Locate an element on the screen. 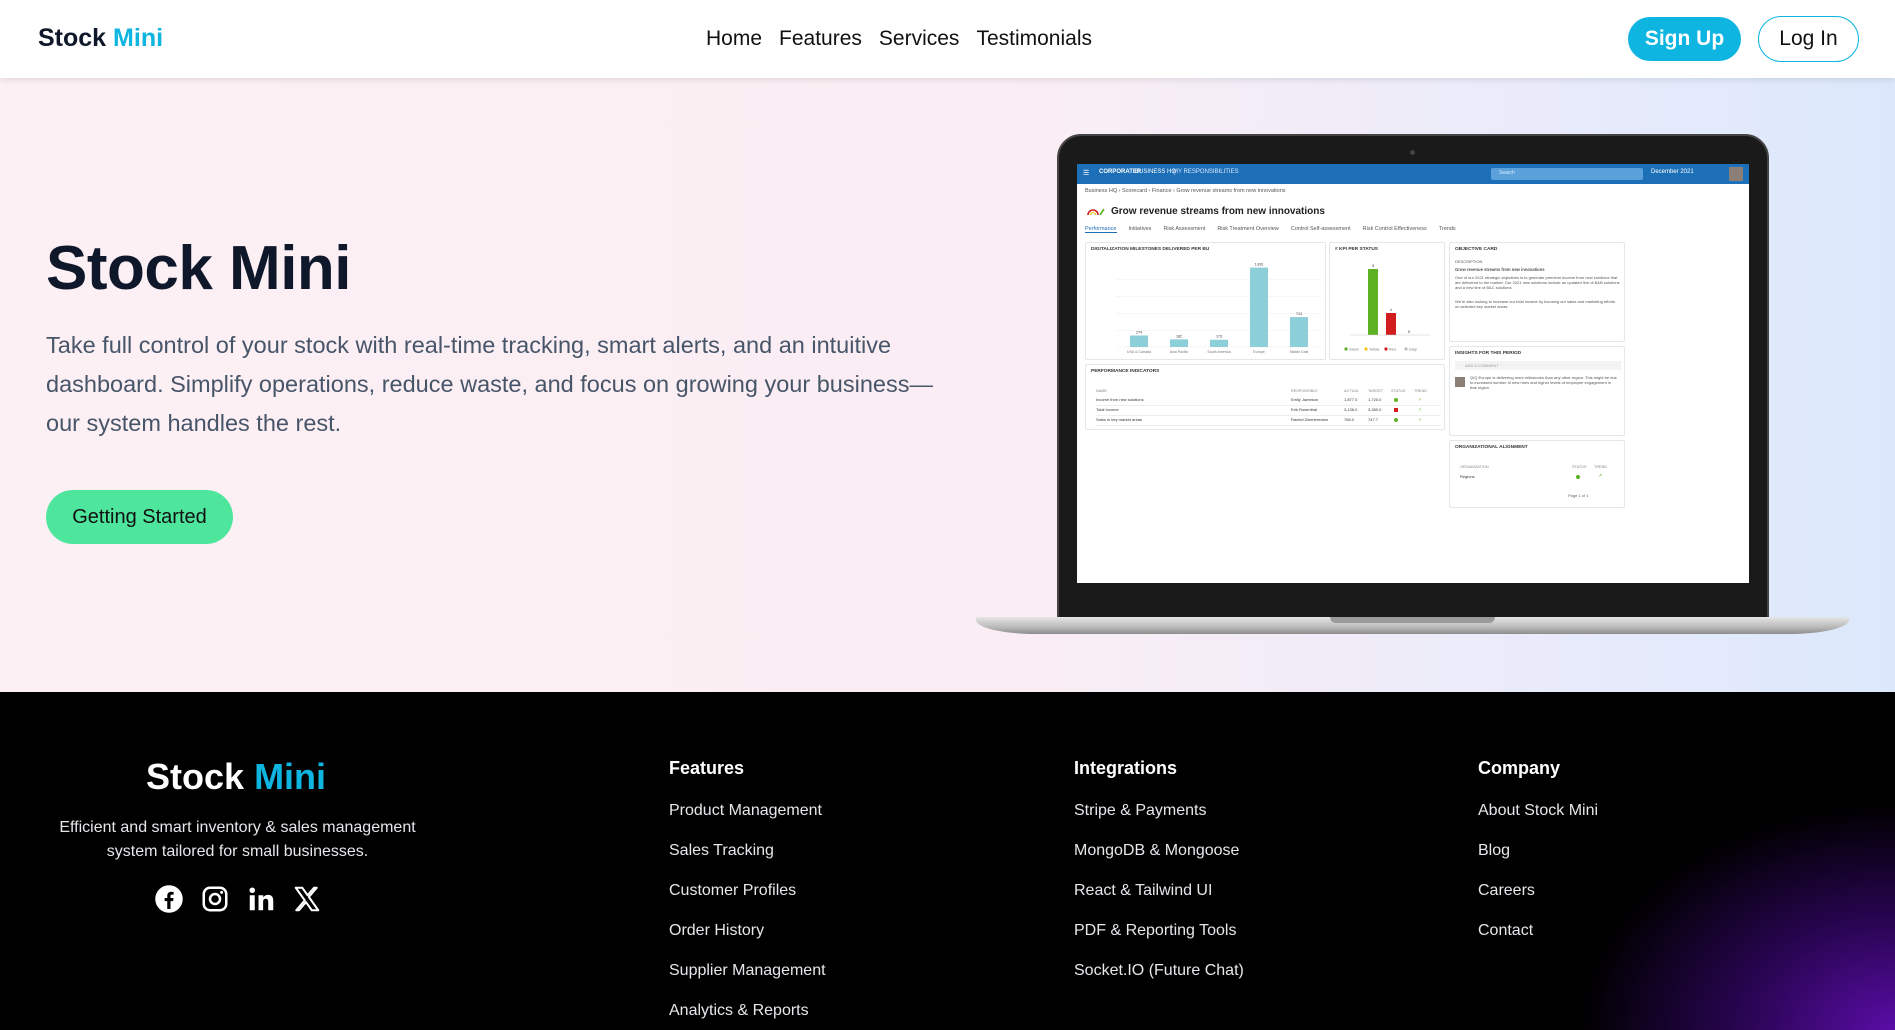 The height and width of the screenshot is (1030, 1895). app-nav-item: MY RESPONSIBILITIES is located at coordinates (1206, 172).